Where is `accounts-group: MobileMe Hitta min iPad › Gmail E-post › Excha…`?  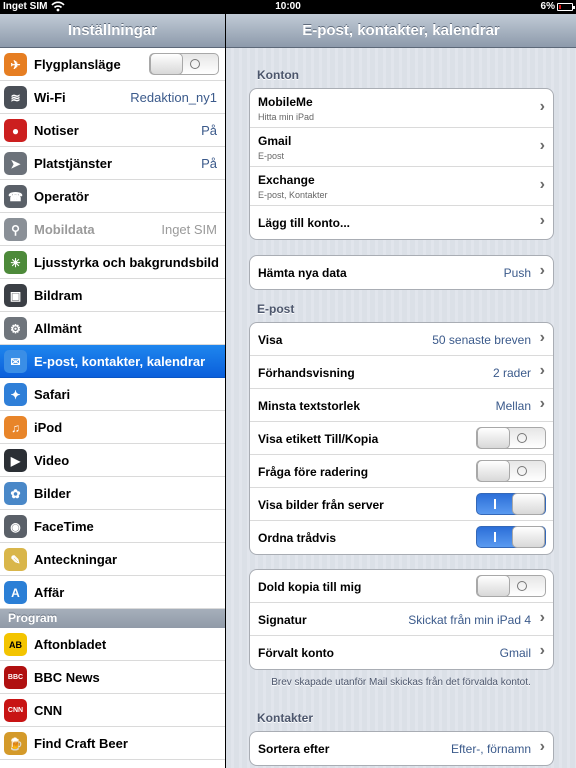
accounts-group: MobileMe Hitta min iPad › Gmail E-post › Excha… is located at coordinates (401, 164).